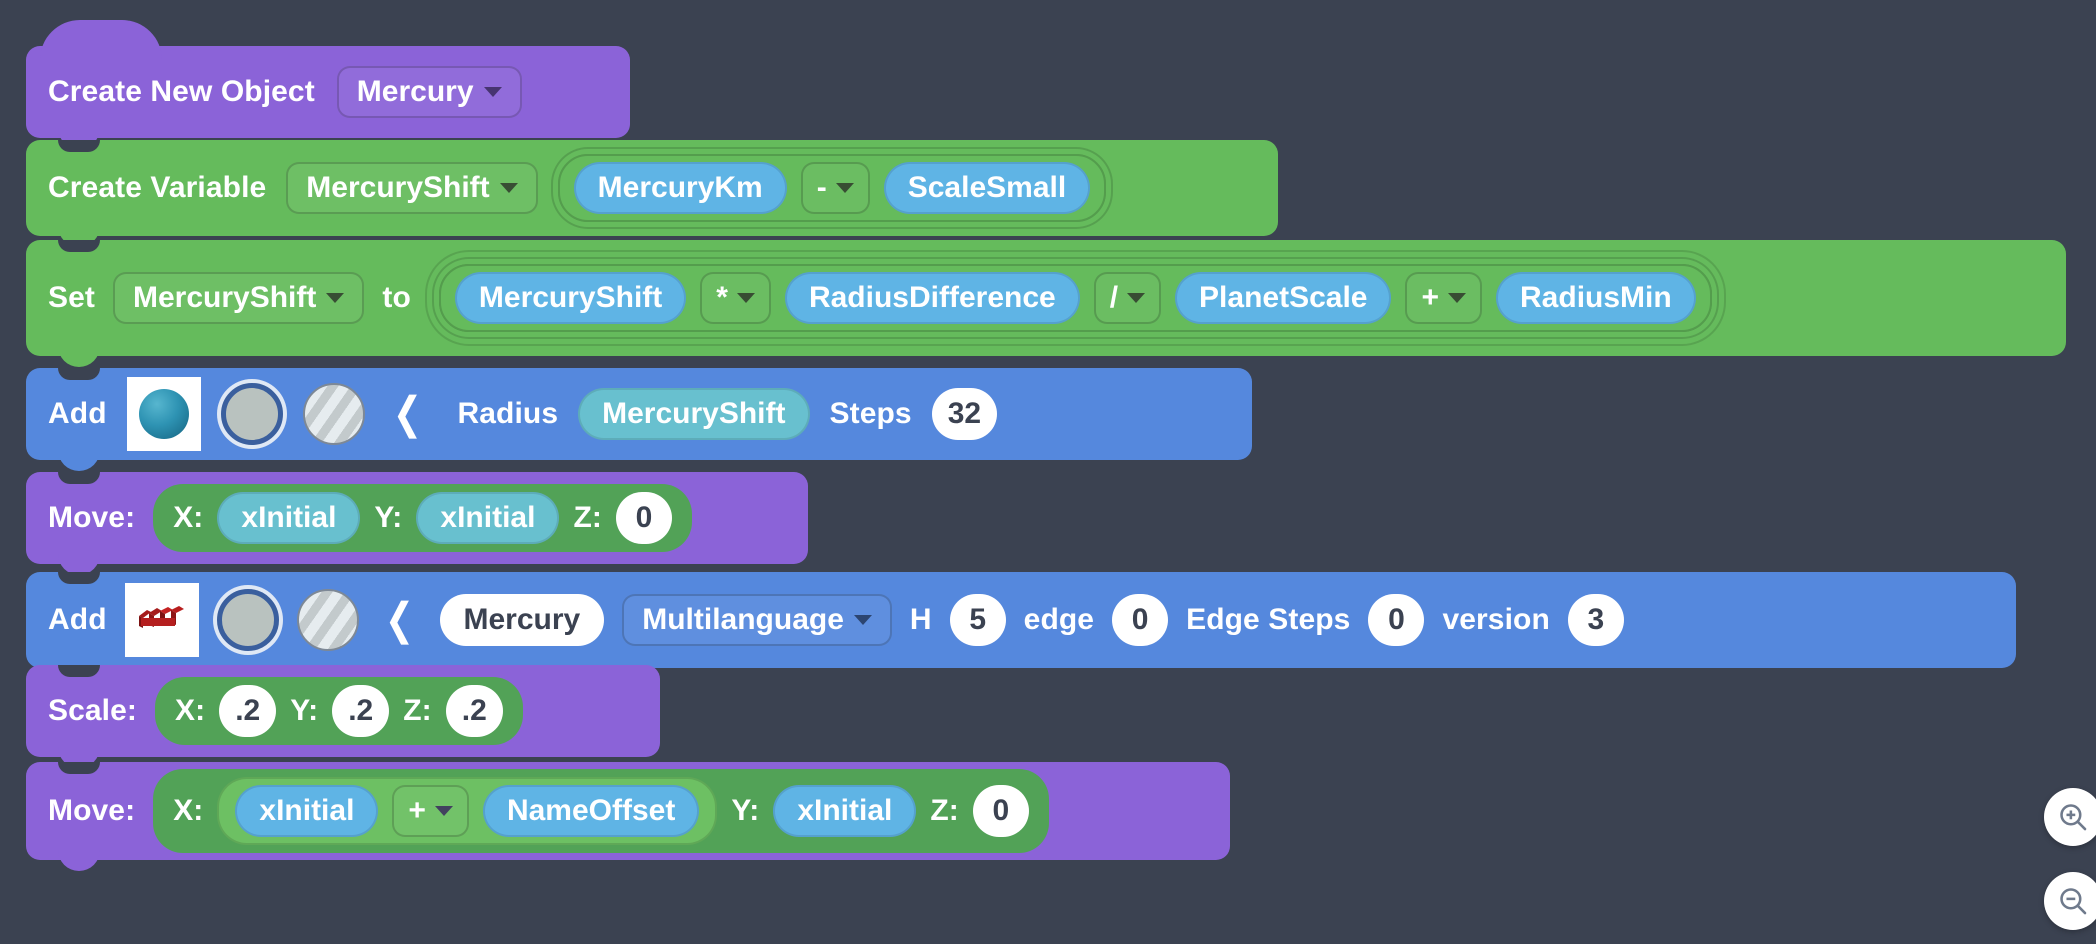 The image size is (2096, 944). What do you see at coordinates (1000, 811) in the screenshot?
I see `move-text-z-value: 0` at bounding box center [1000, 811].